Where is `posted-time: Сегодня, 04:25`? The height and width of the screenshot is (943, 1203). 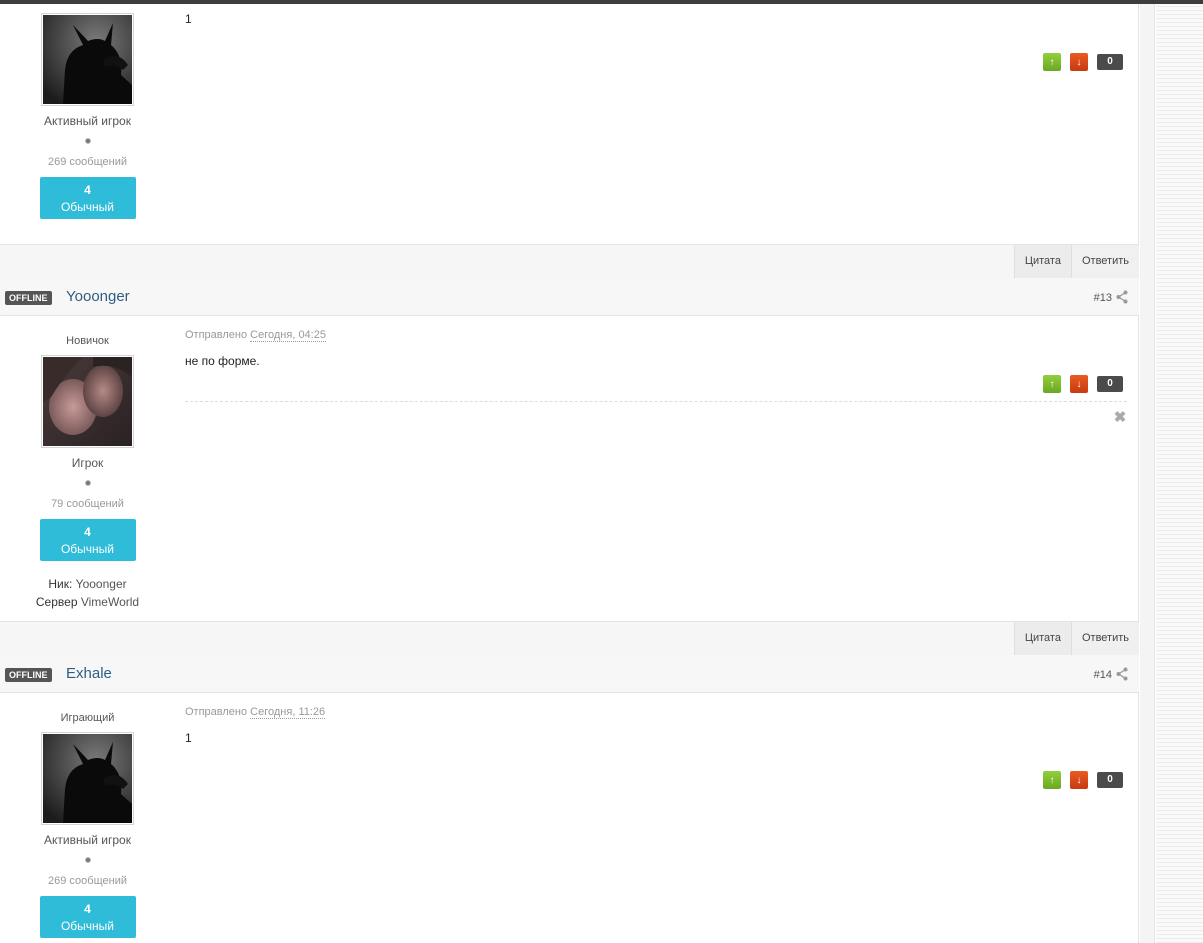 posted-time: Сегодня, 04:25 is located at coordinates (288, 335).